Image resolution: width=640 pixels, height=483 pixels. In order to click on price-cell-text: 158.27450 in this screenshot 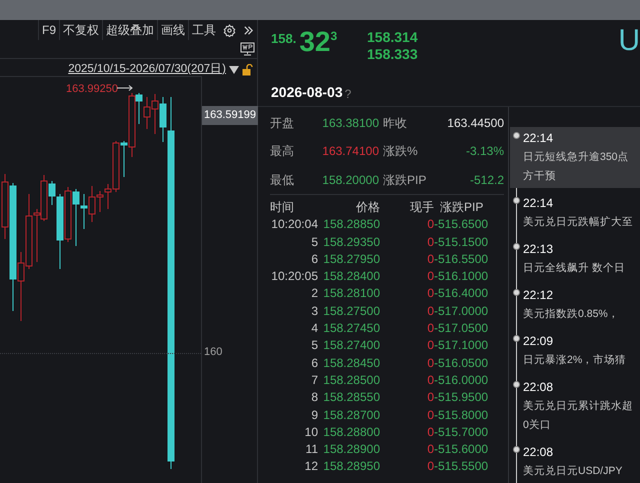, I will do `click(351, 329)`.